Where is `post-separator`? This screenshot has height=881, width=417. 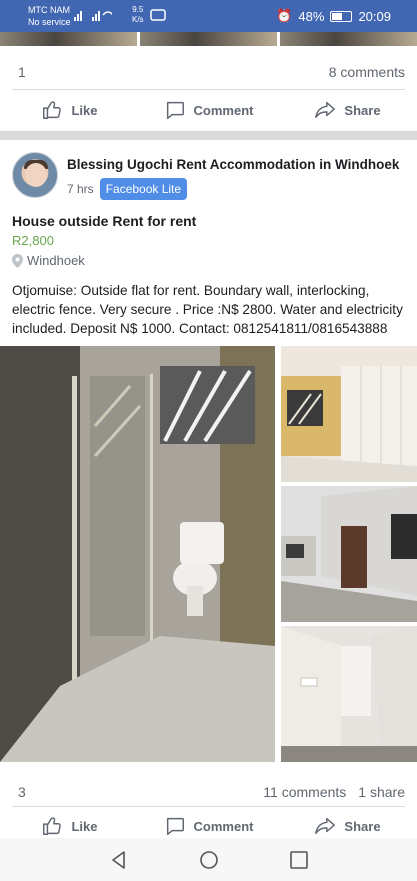 post-separator is located at coordinates (208, 135).